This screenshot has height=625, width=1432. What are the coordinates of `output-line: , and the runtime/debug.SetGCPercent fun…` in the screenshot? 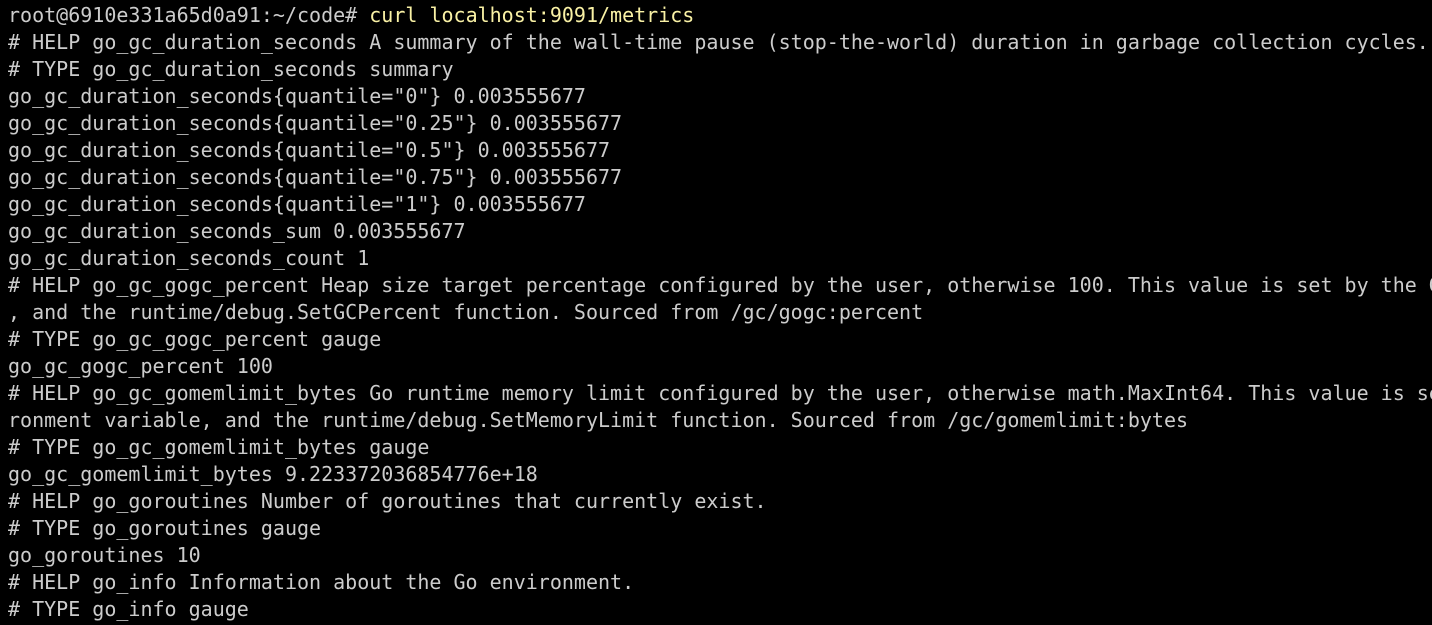 It's located at (466, 312).